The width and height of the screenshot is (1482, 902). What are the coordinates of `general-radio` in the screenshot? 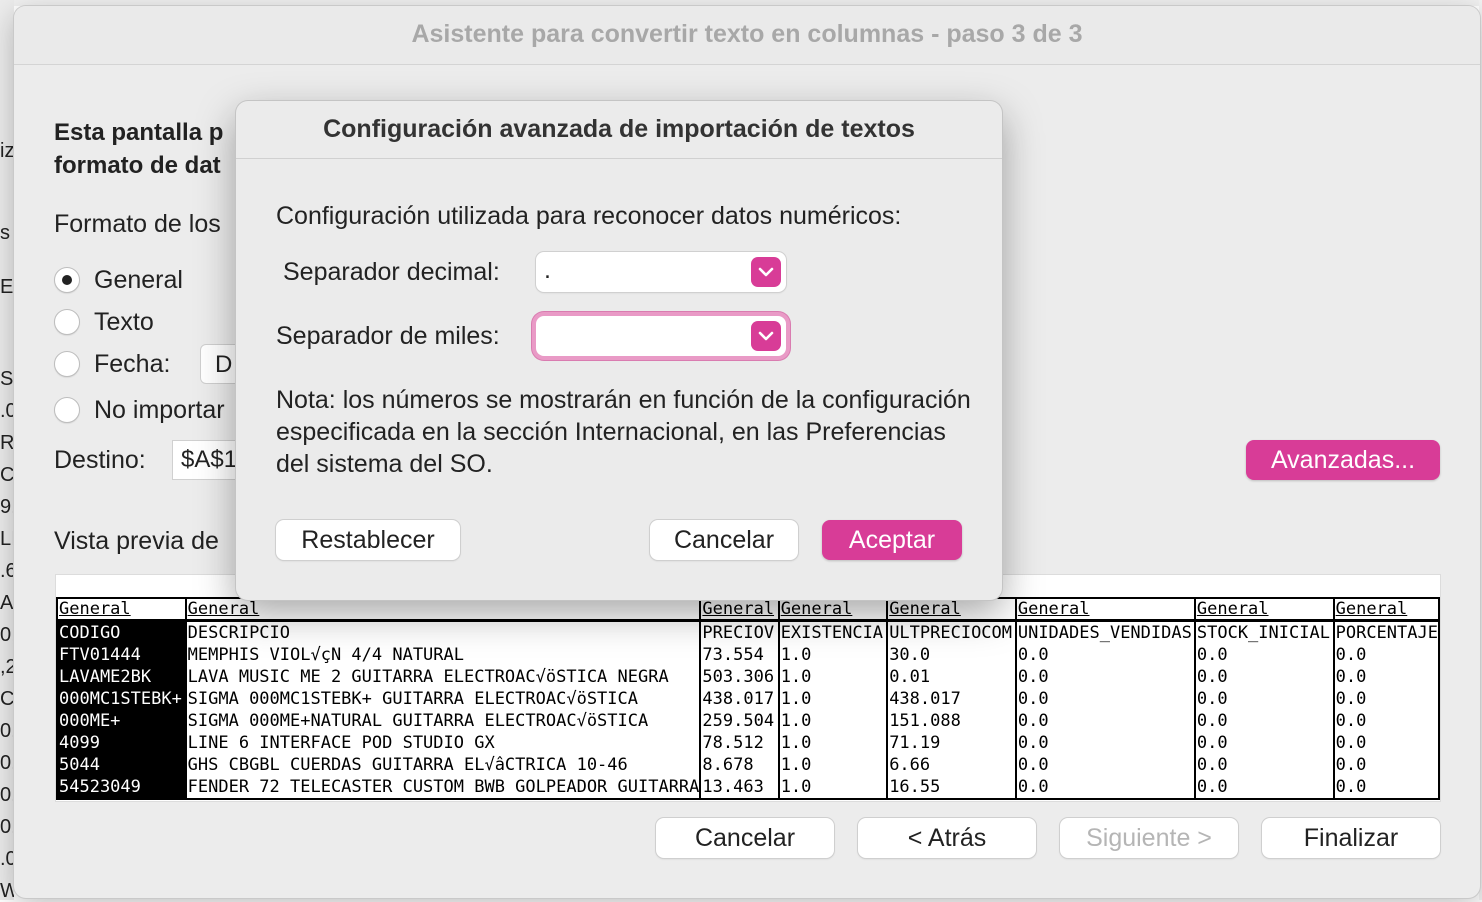 It's located at (67, 280).